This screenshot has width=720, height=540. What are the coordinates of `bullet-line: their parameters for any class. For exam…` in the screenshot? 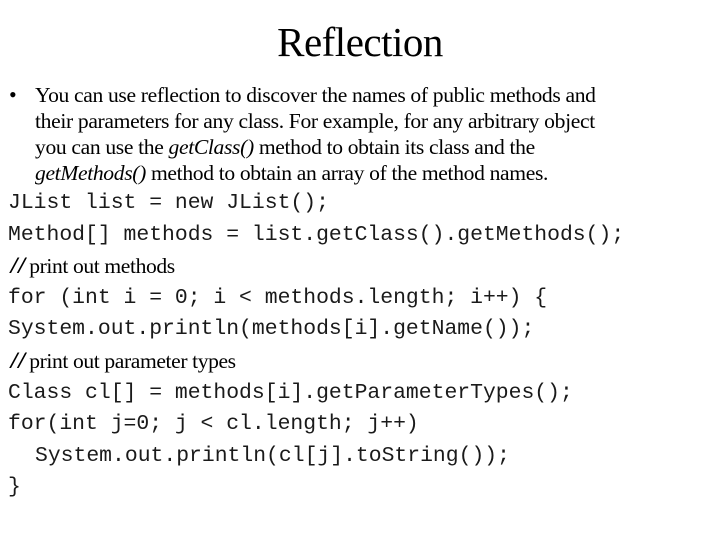 It's located at (375, 121).